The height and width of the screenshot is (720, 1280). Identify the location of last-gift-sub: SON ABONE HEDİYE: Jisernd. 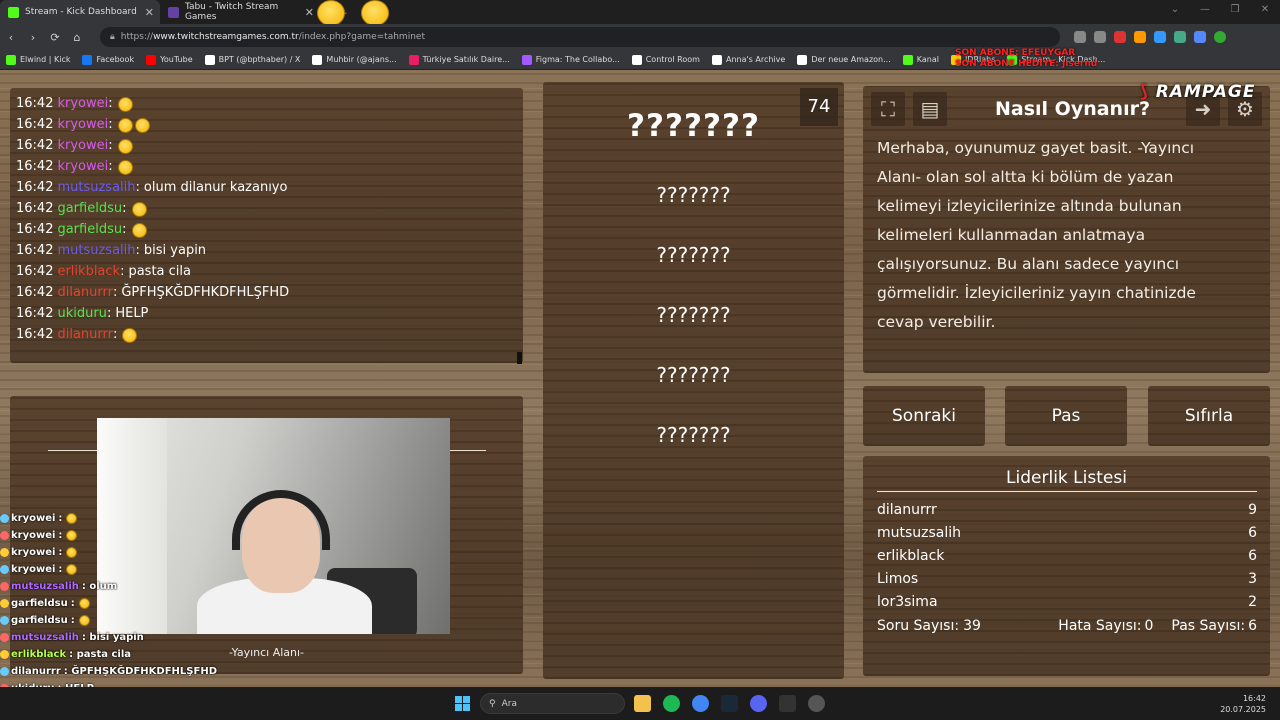
(1026, 64).